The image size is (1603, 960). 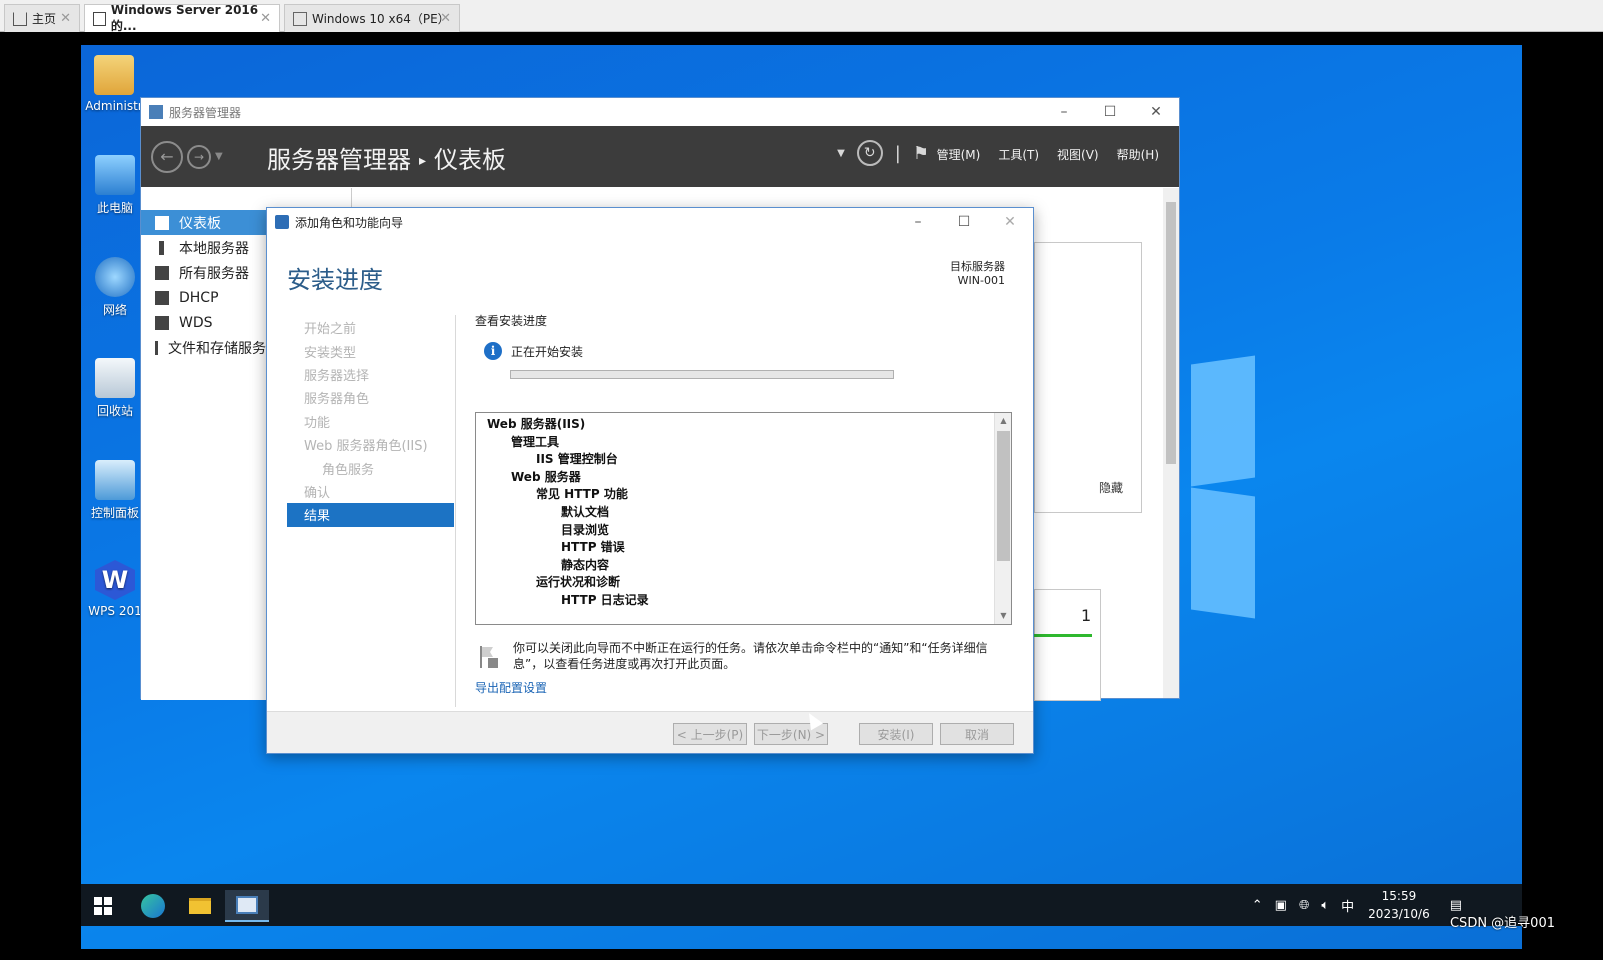 I want to click on sidebar-item-label: 文件和存储服务, so click(x=217, y=348).